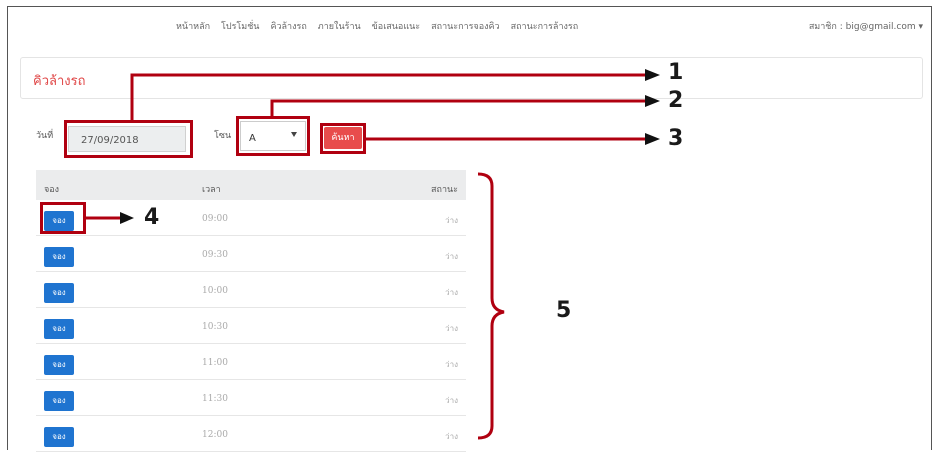 This screenshot has width=938, height=452. What do you see at coordinates (866, 26) in the screenshot?
I see `user-menu-dropdown: สมาชิก : big@gmail.com ▾` at bounding box center [866, 26].